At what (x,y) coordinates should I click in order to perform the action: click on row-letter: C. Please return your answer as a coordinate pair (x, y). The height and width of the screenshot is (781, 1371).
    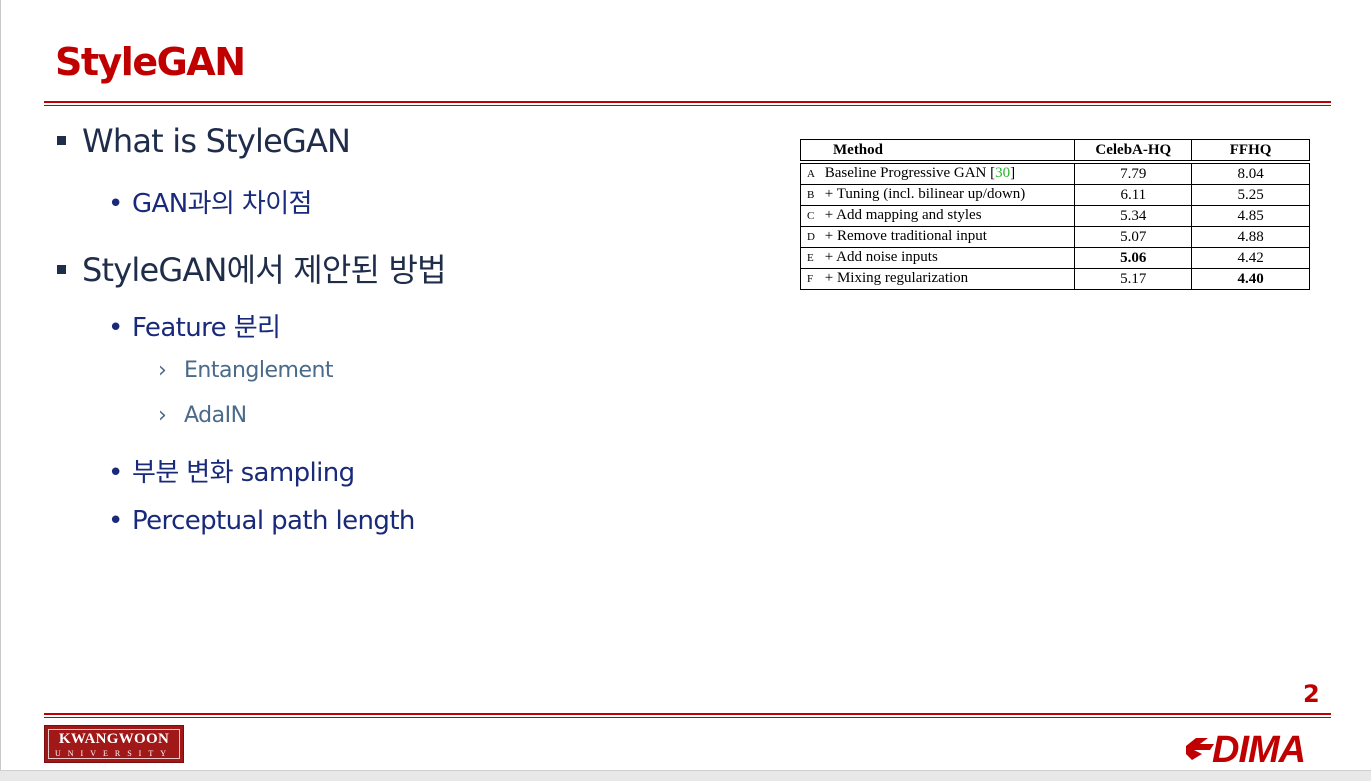
    Looking at the image, I should click on (811, 216).